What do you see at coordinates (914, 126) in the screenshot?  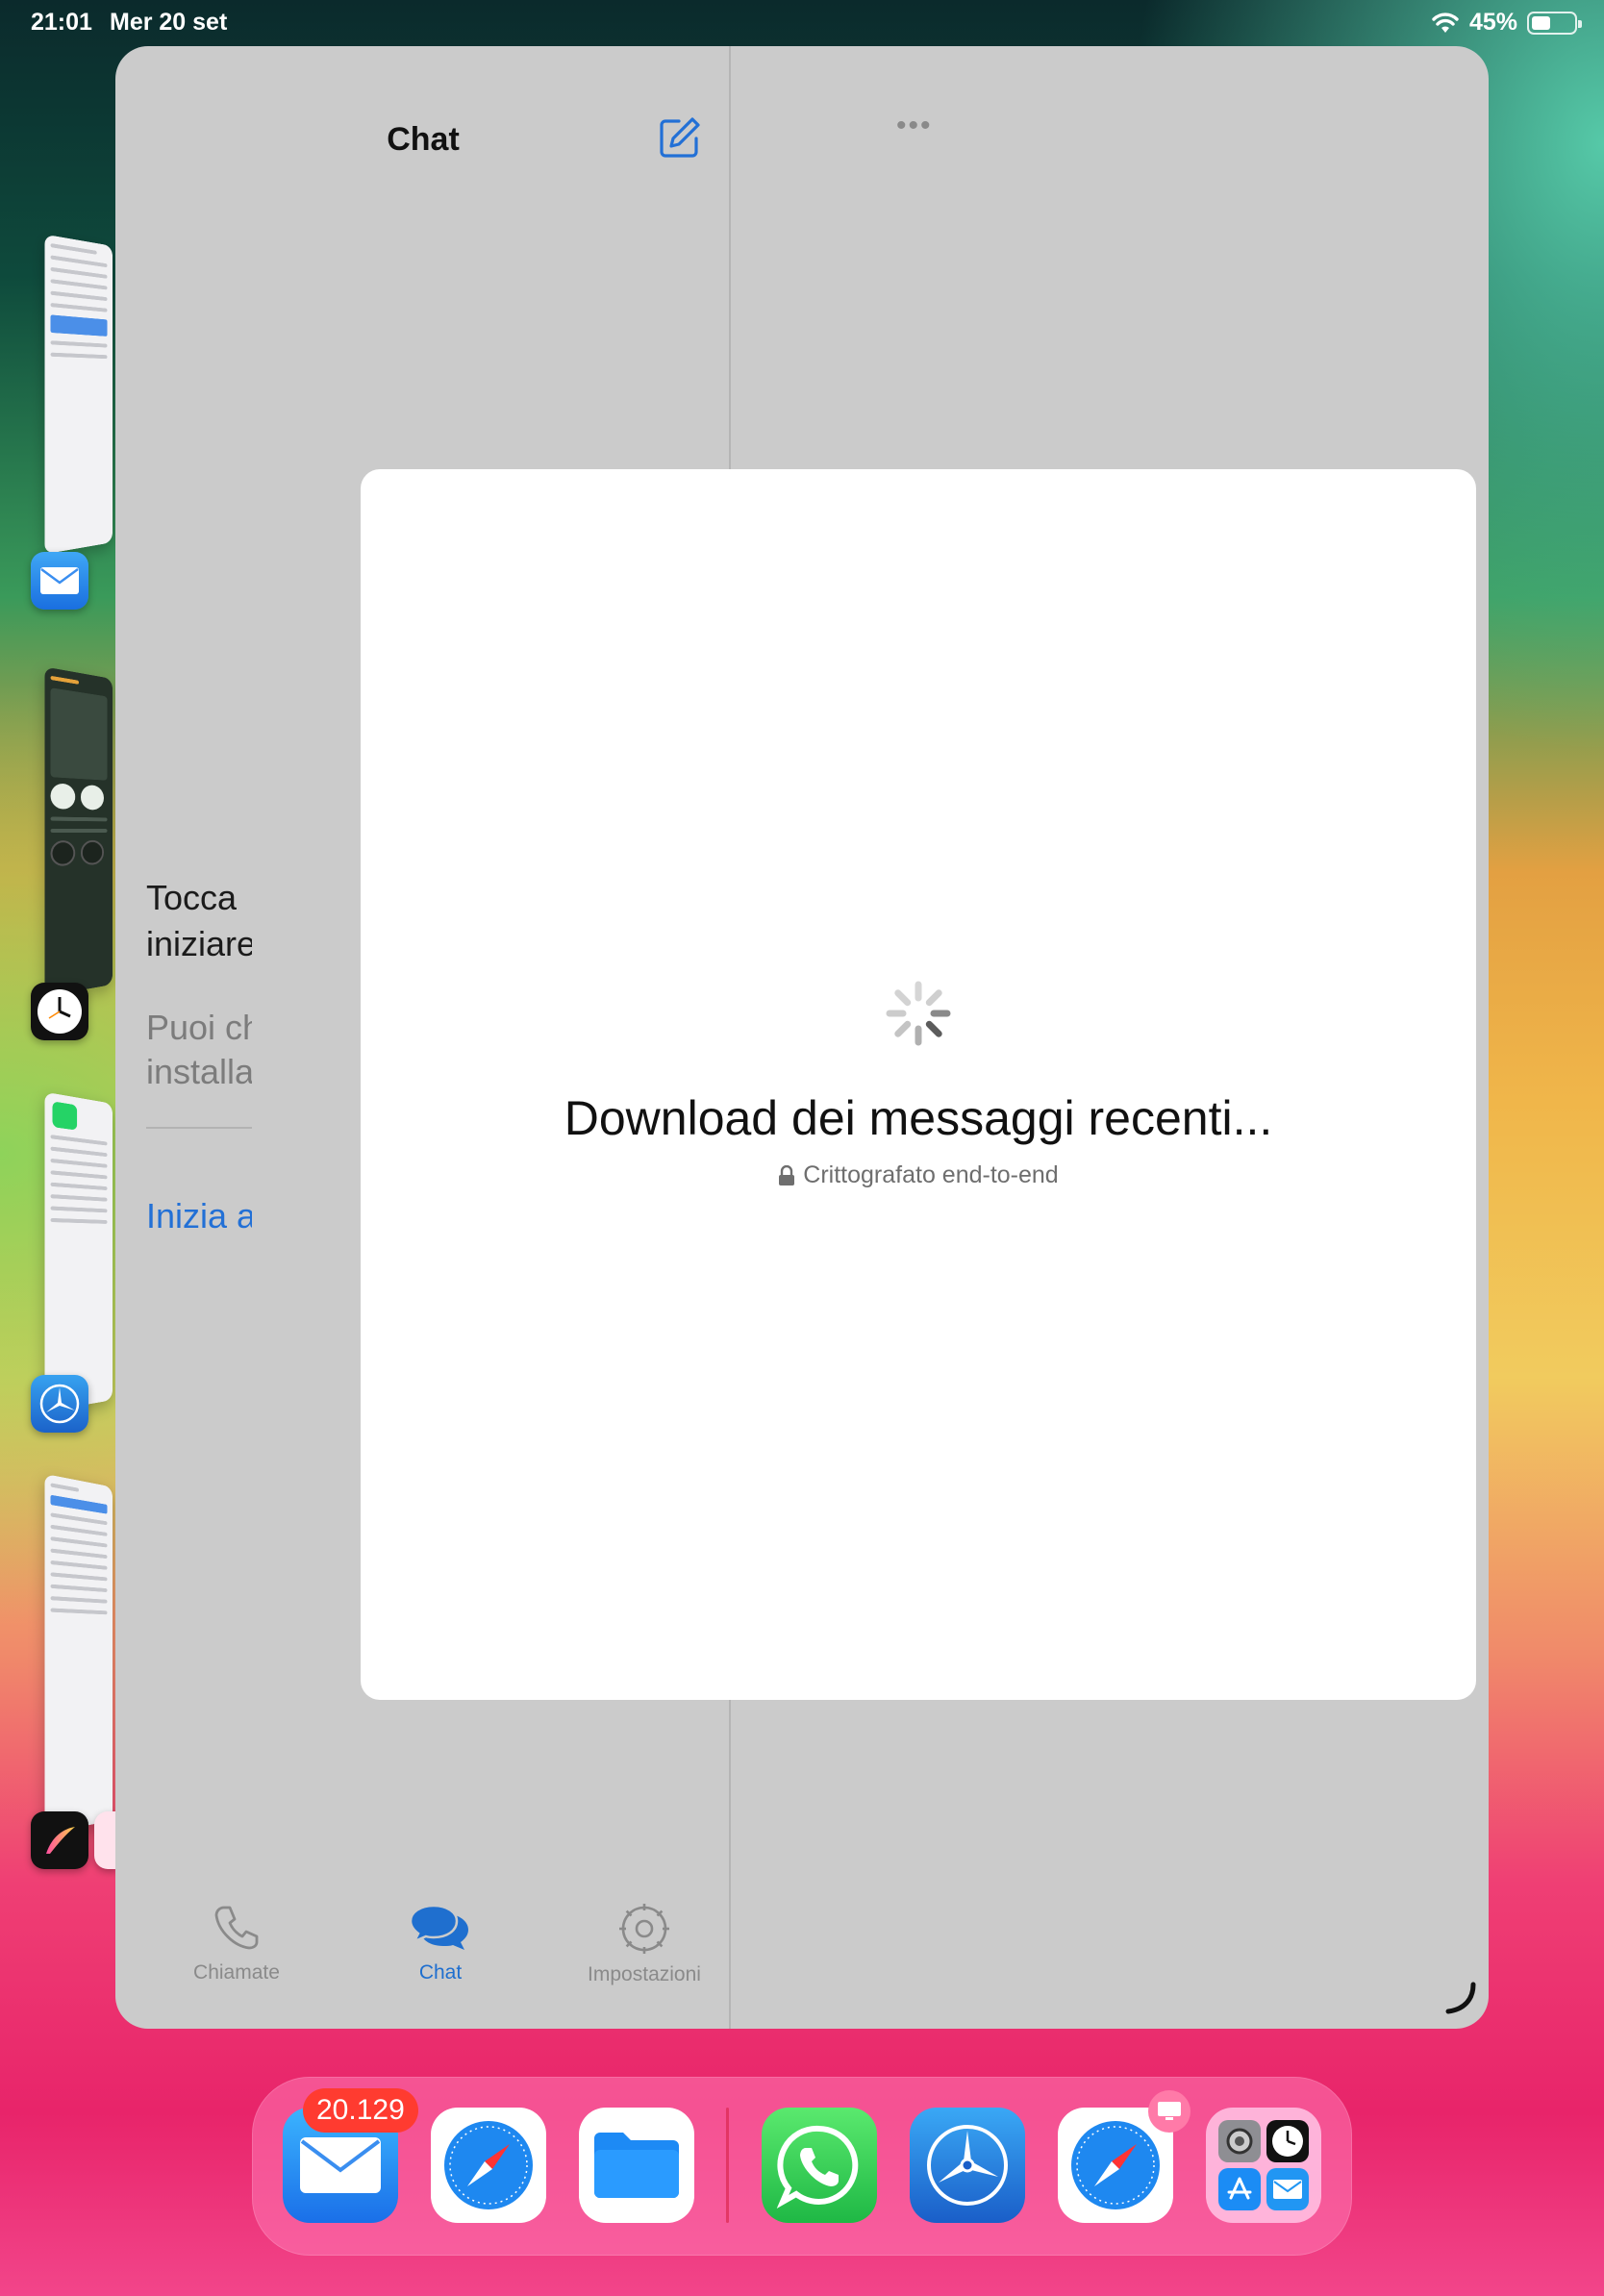 I see `window-grabber-dots: •••` at bounding box center [914, 126].